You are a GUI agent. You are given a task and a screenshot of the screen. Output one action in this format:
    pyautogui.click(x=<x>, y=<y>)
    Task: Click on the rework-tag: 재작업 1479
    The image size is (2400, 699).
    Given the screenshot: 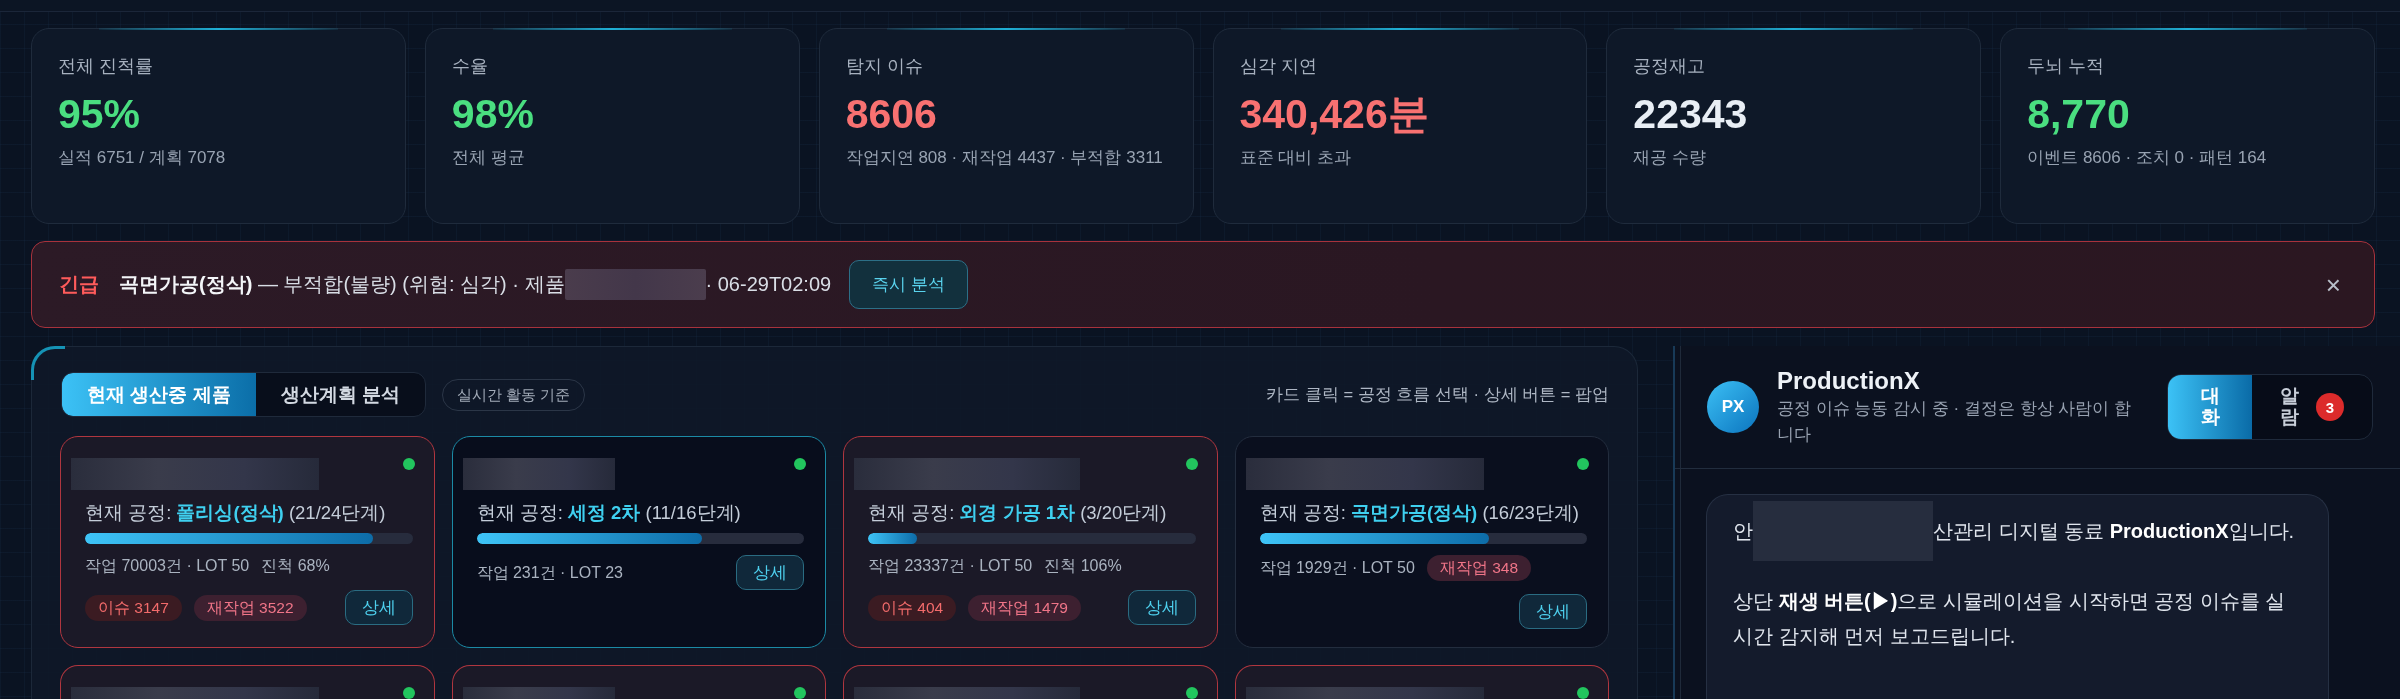 What is the action you would take?
    pyautogui.click(x=1024, y=607)
    